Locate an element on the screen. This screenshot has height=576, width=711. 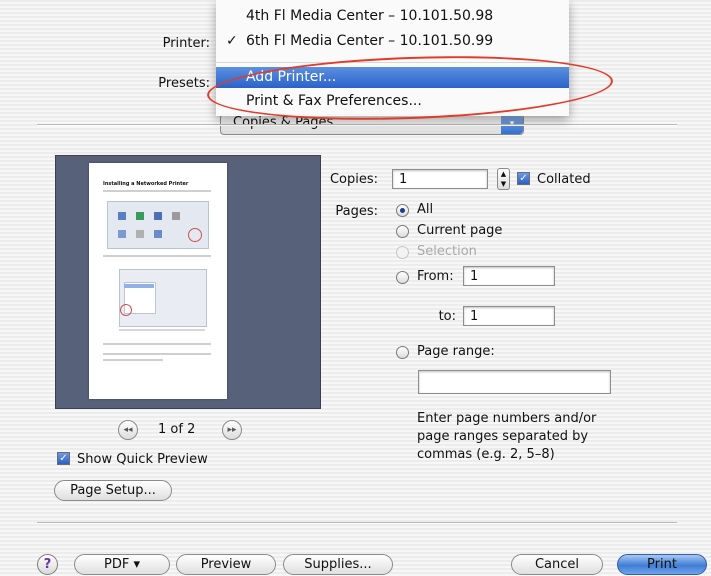
page-range-help-line-2: page ranges separated by is located at coordinates (503, 436).